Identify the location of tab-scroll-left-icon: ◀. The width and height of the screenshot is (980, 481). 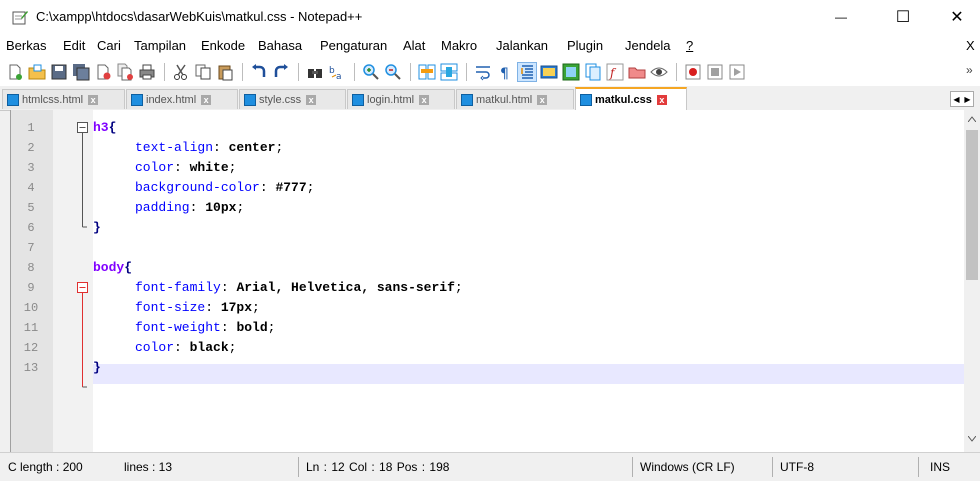
(956, 99).